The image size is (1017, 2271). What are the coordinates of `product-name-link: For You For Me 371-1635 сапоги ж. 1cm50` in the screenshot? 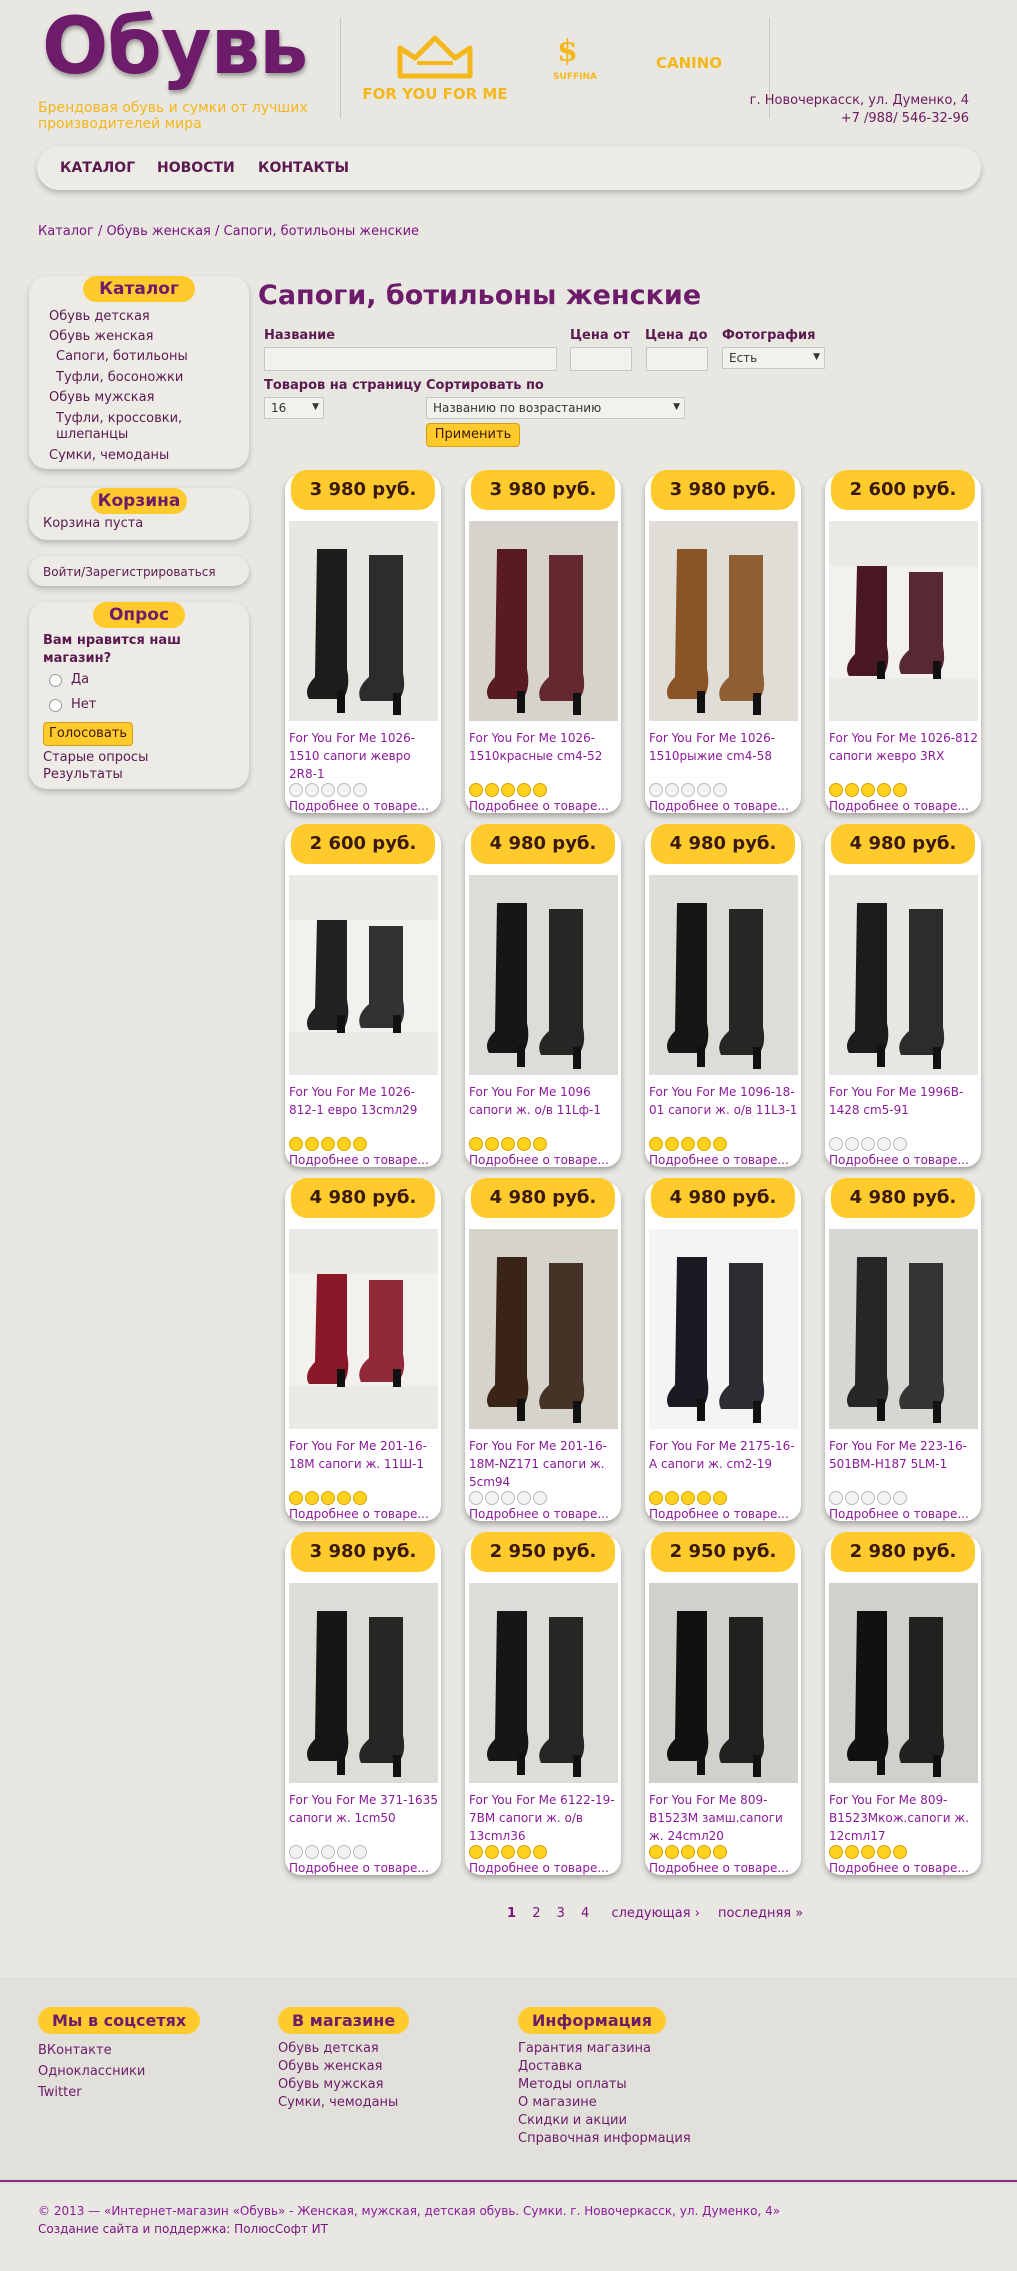 It's located at (363, 1809).